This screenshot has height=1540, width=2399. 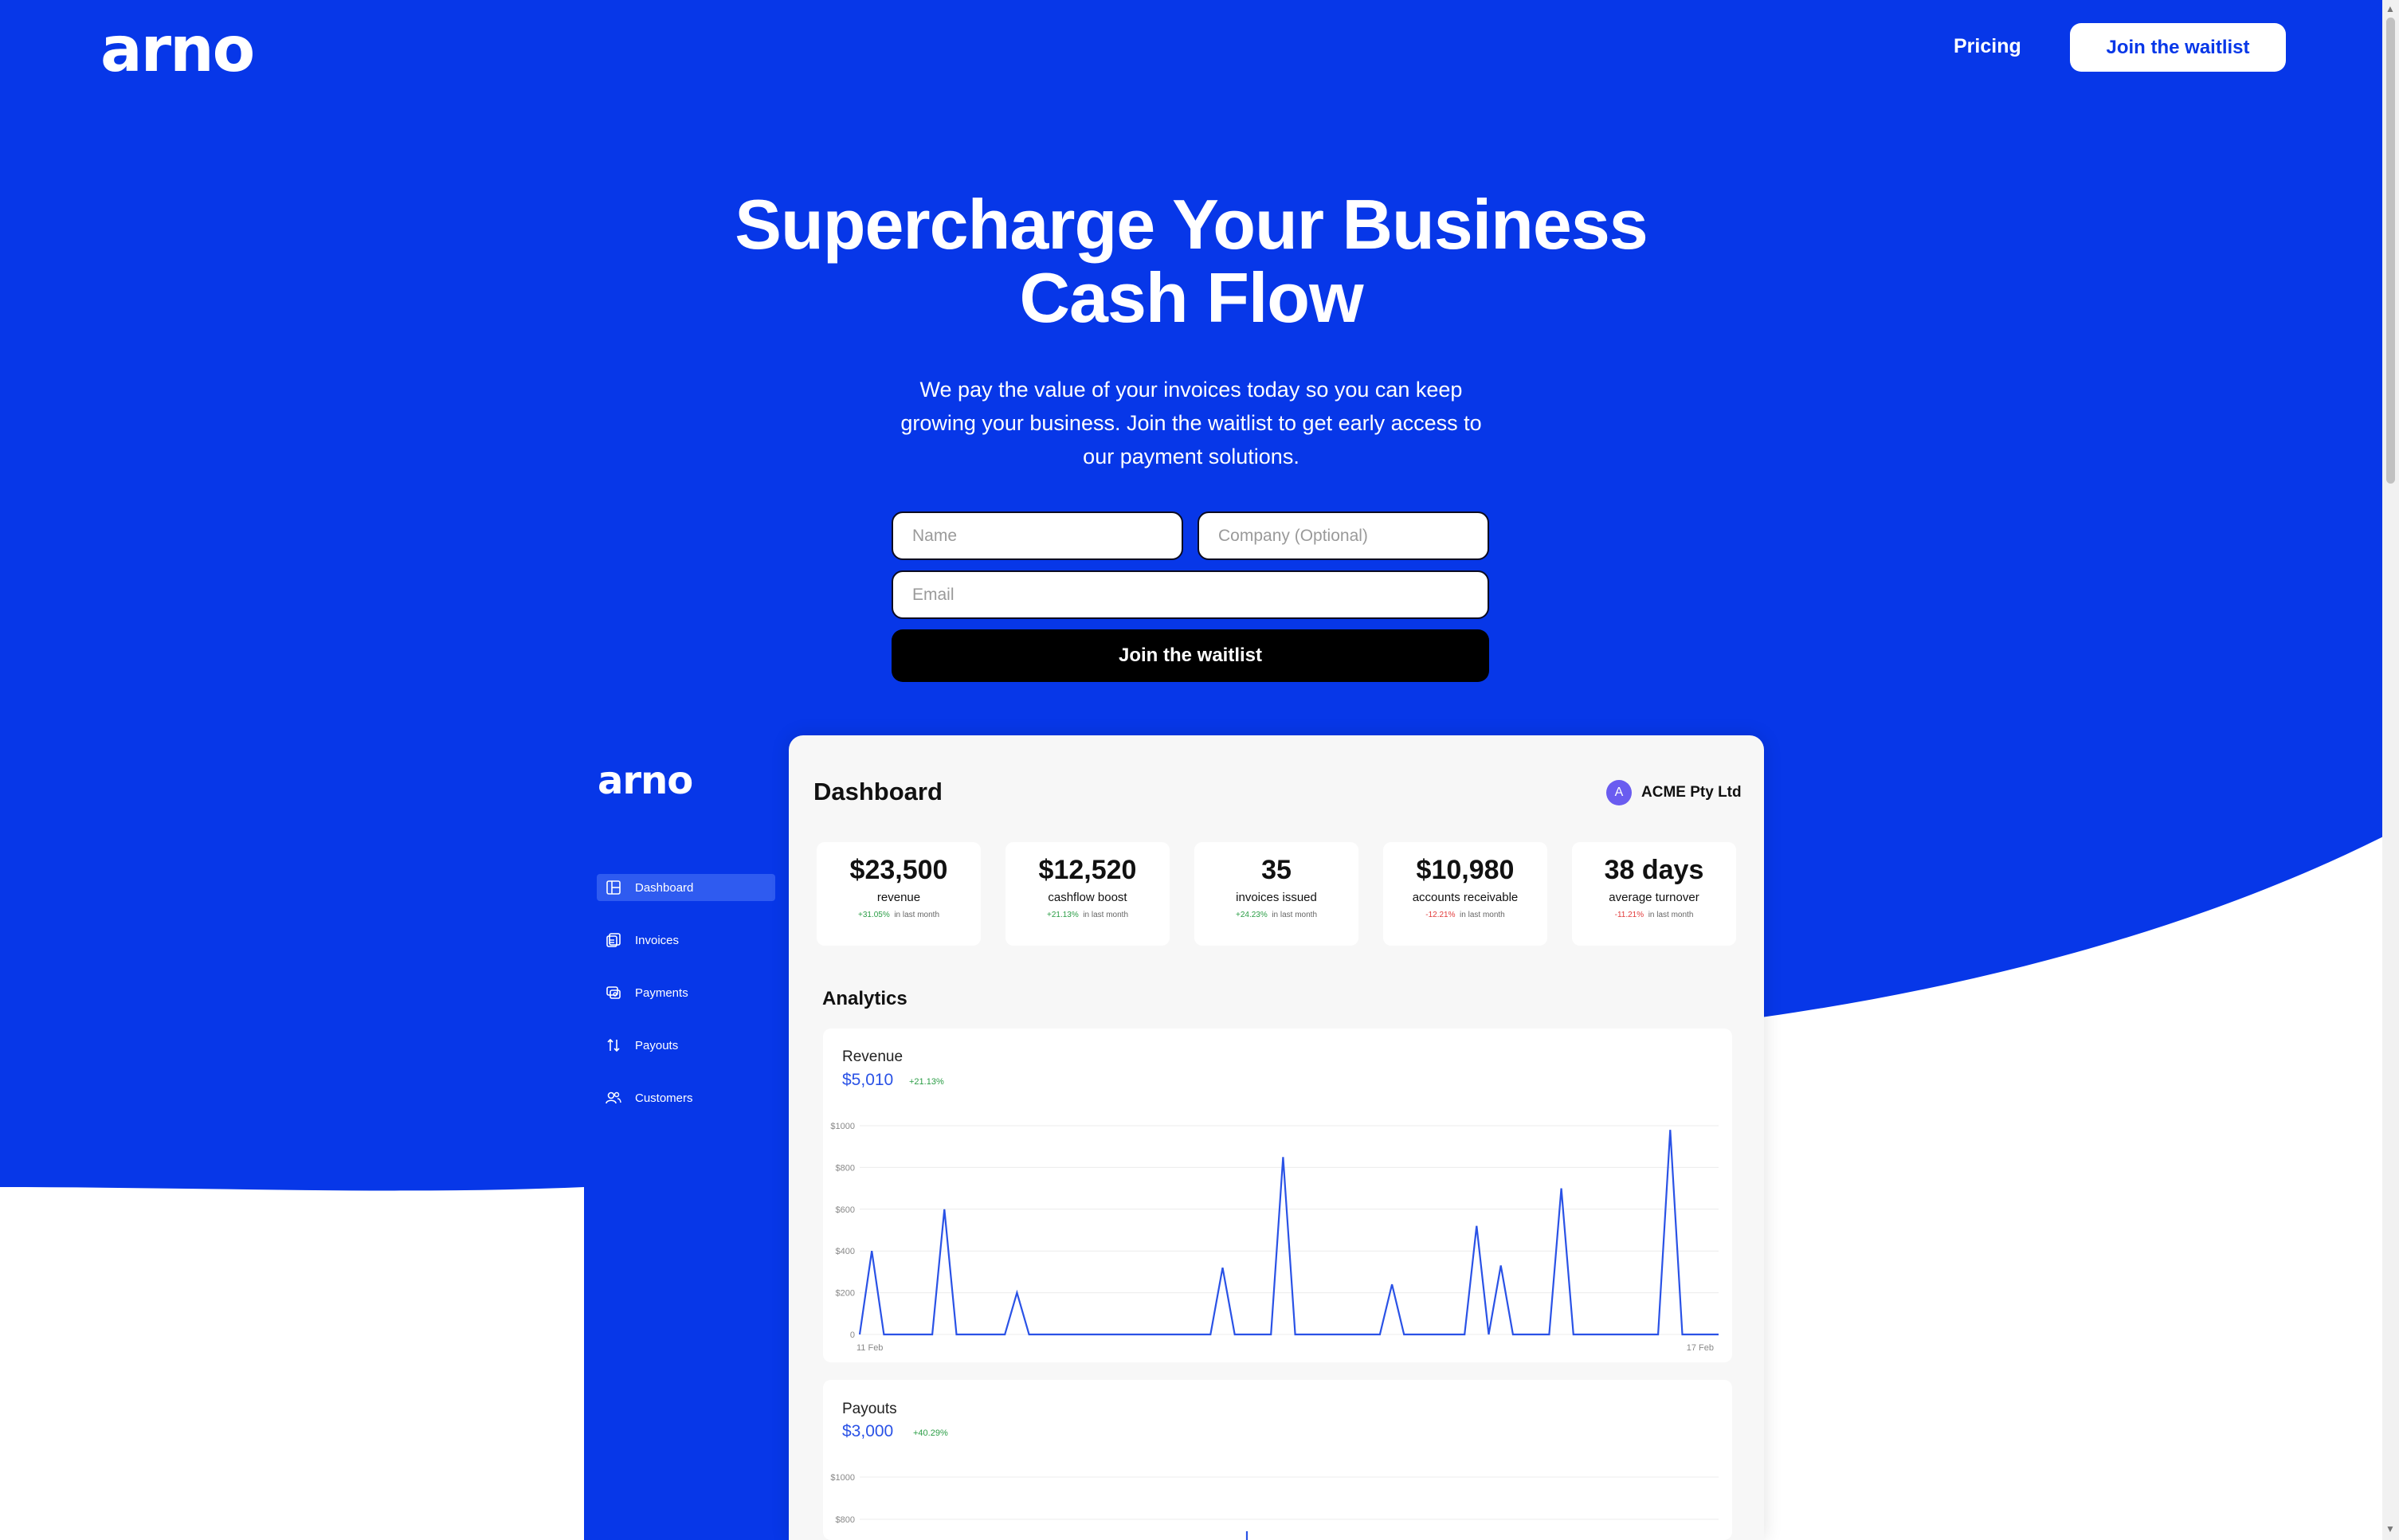 What do you see at coordinates (853, 1335) in the screenshot?
I see `y-tick-label: 0` at bounding box center [853, 1335].